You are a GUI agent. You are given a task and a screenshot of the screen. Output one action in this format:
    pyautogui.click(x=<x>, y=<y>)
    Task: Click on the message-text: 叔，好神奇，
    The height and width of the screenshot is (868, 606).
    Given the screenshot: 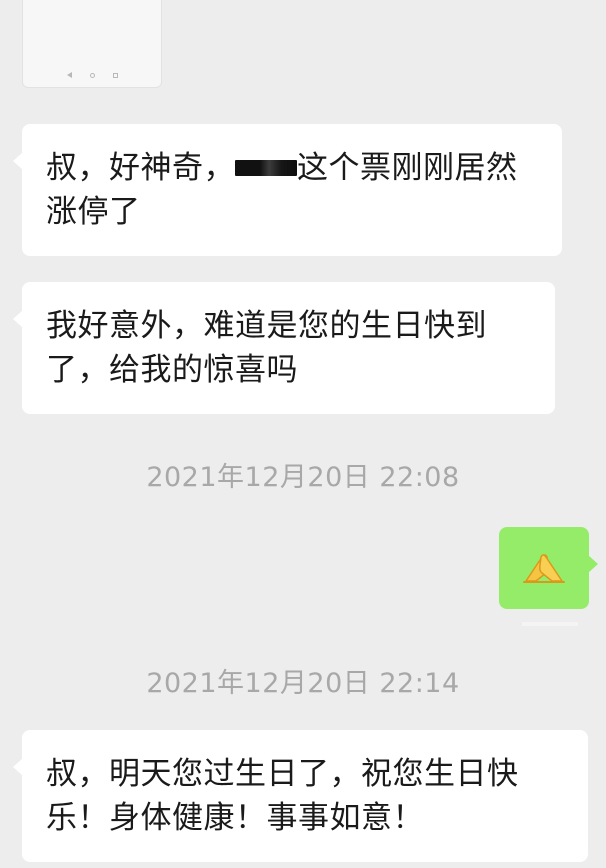 What is the action you would take?
    pyautogui.click(x=140, y=168)
    